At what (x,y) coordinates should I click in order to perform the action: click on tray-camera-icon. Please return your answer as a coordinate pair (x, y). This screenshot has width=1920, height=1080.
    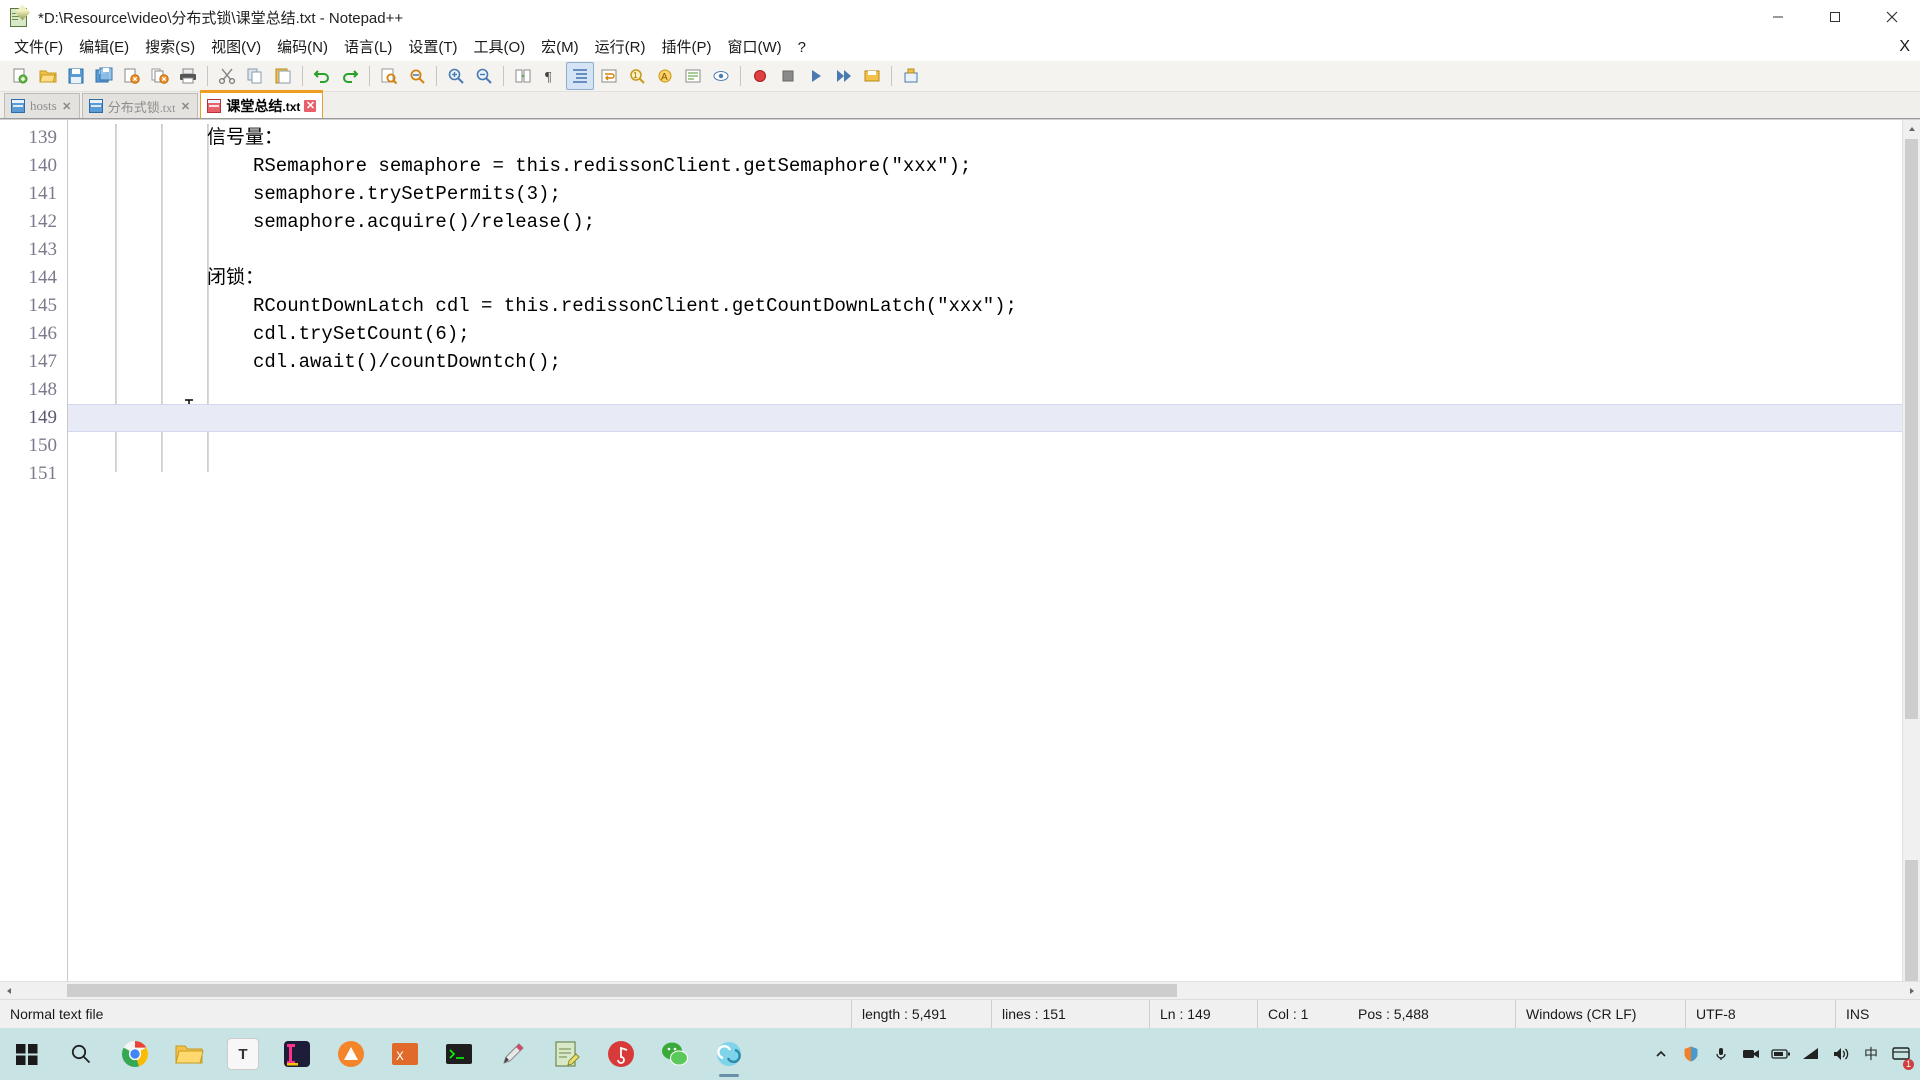
    Looking at the image, I should click on (1751, 1054).